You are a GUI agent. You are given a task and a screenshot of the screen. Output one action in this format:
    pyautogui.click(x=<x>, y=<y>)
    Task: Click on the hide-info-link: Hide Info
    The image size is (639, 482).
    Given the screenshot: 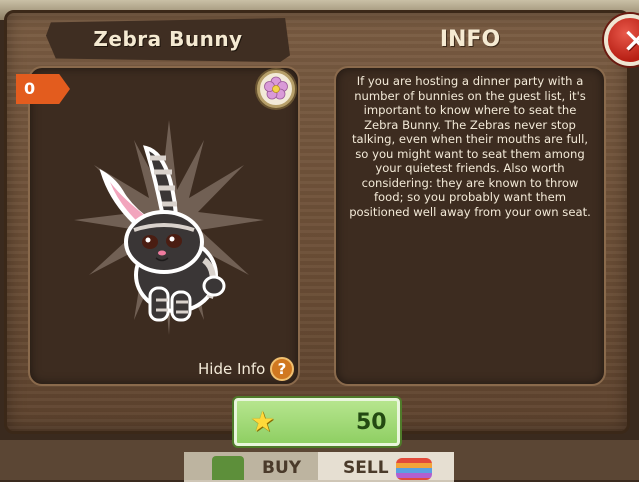 What is the action you would take?
    pyautogui.click(x=231, y=369)
    